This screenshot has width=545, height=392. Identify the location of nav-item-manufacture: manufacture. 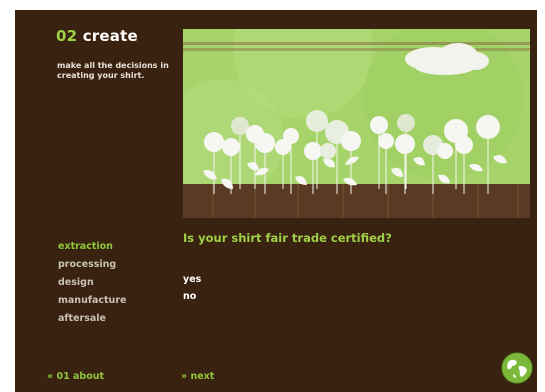
(92, 301).